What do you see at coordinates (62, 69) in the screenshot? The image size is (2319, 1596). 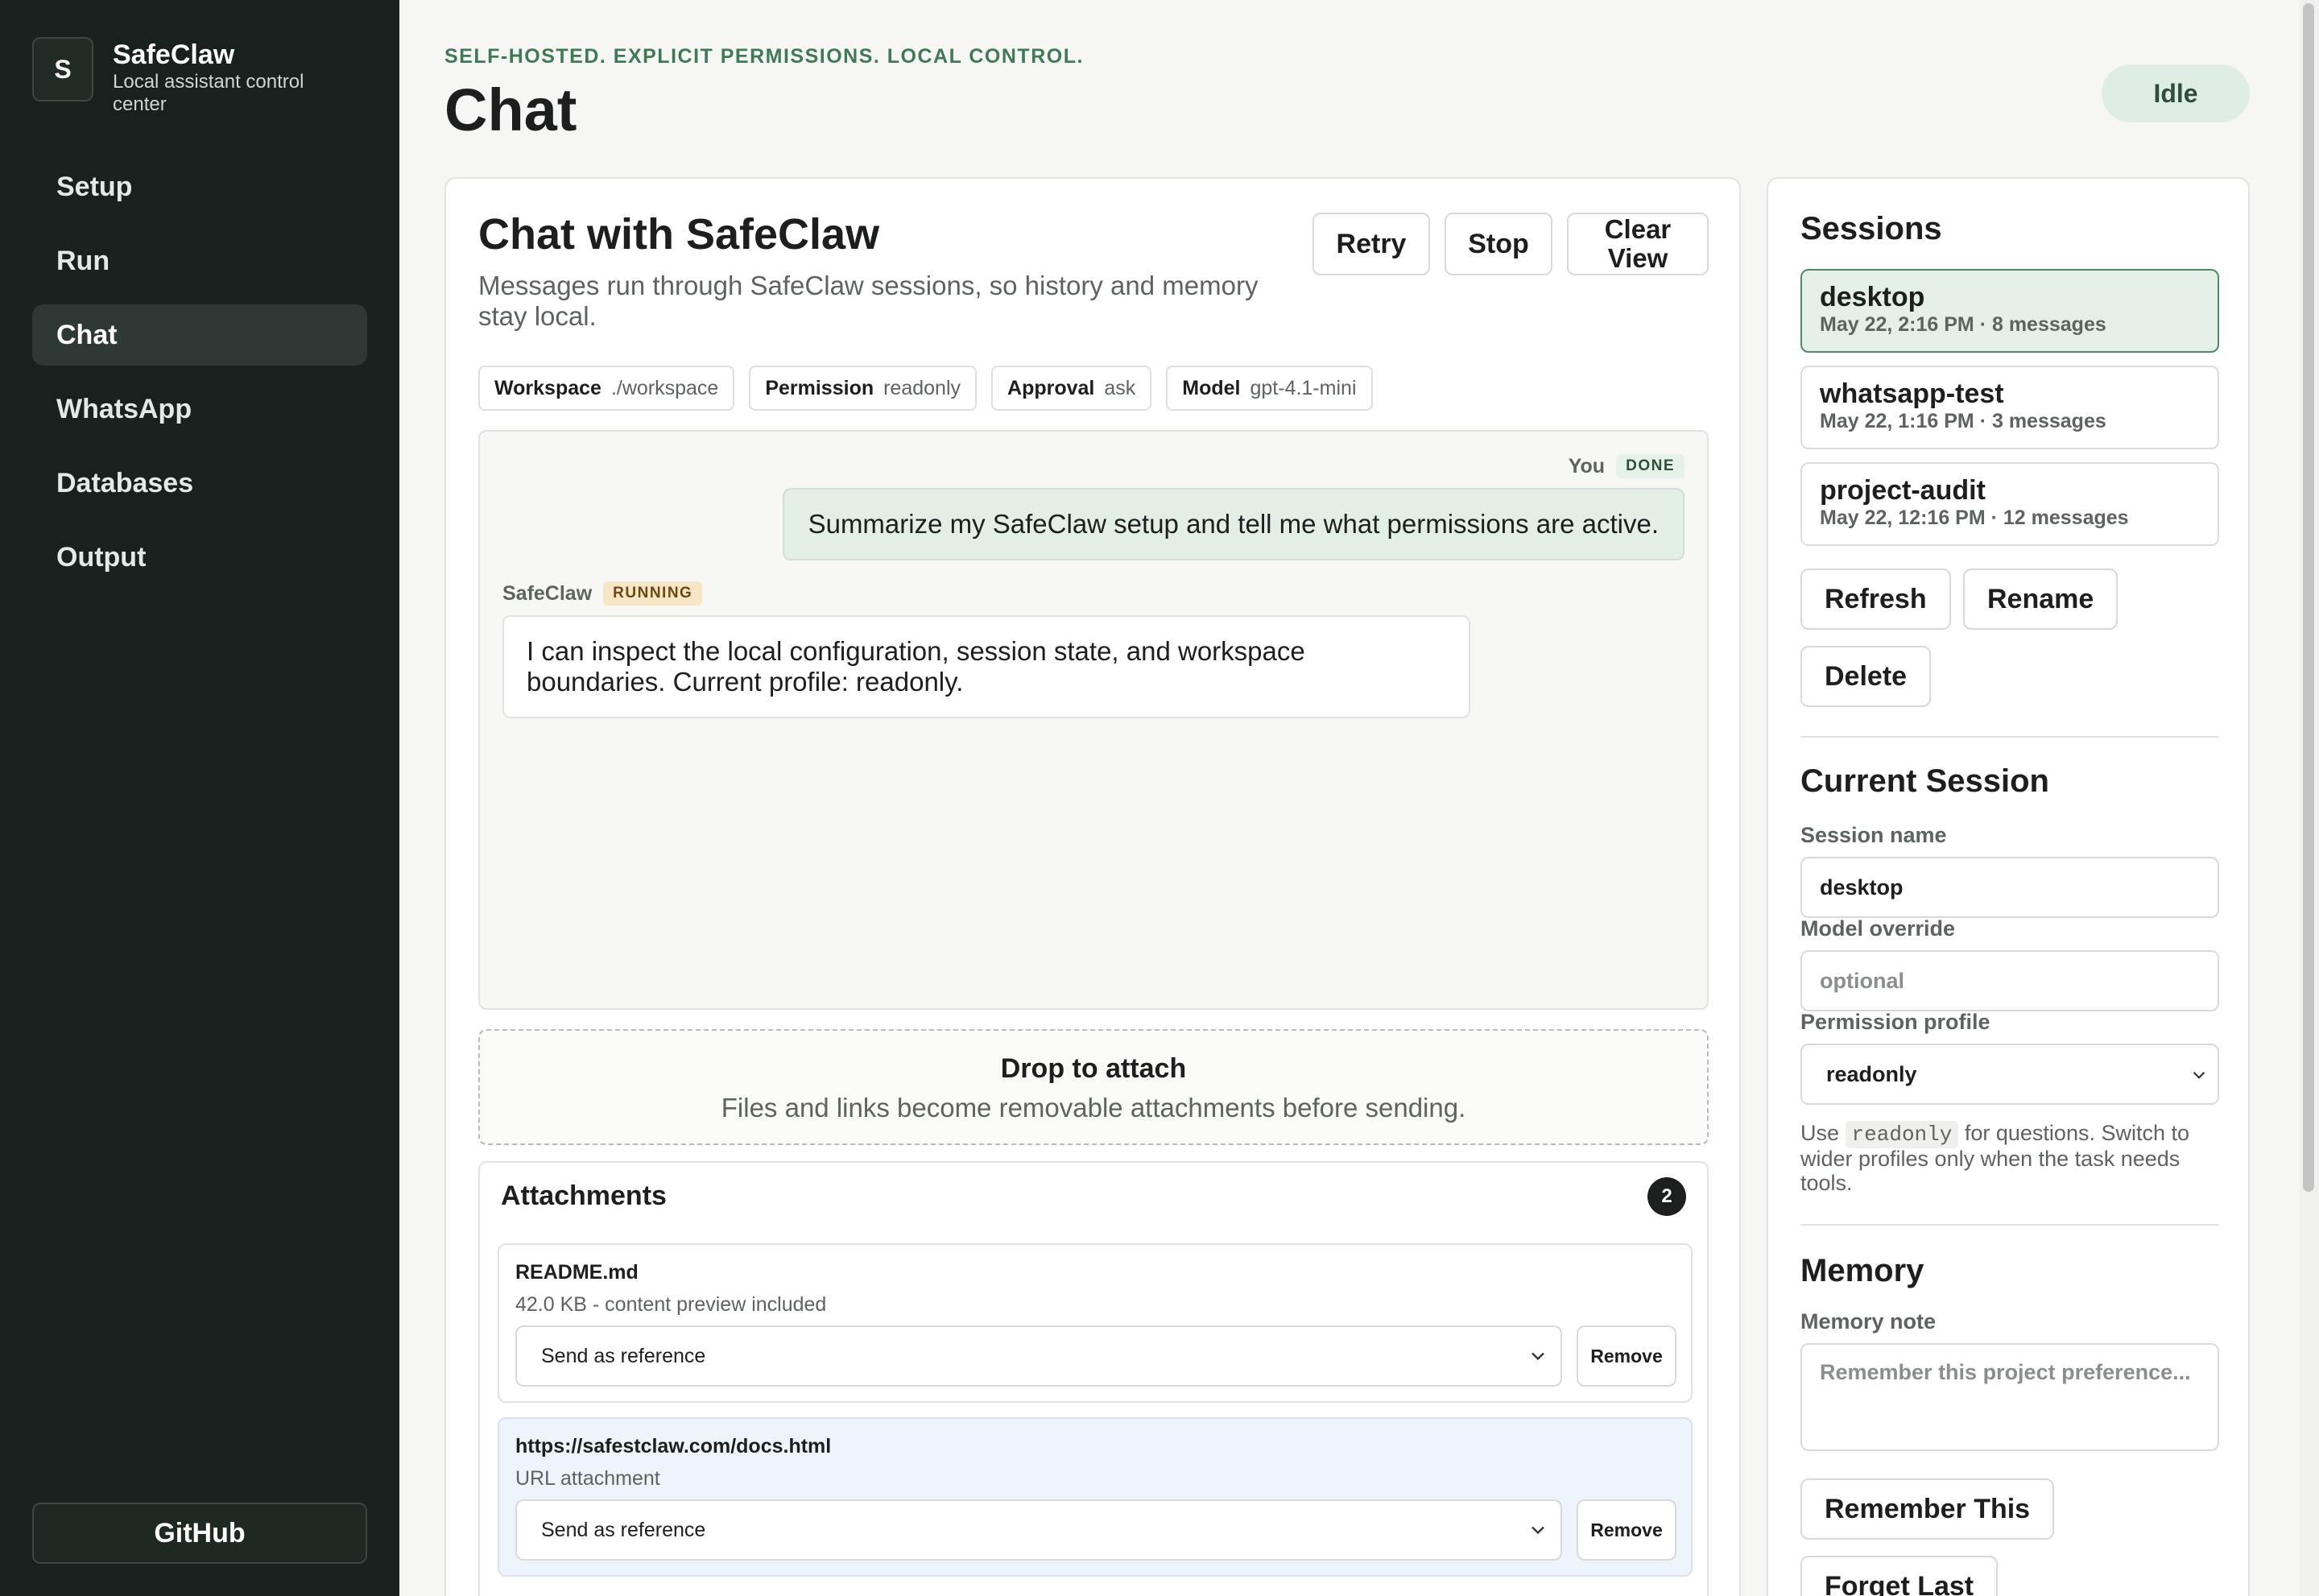 I see `brand-logo: S` at bounding box center [62, 69].